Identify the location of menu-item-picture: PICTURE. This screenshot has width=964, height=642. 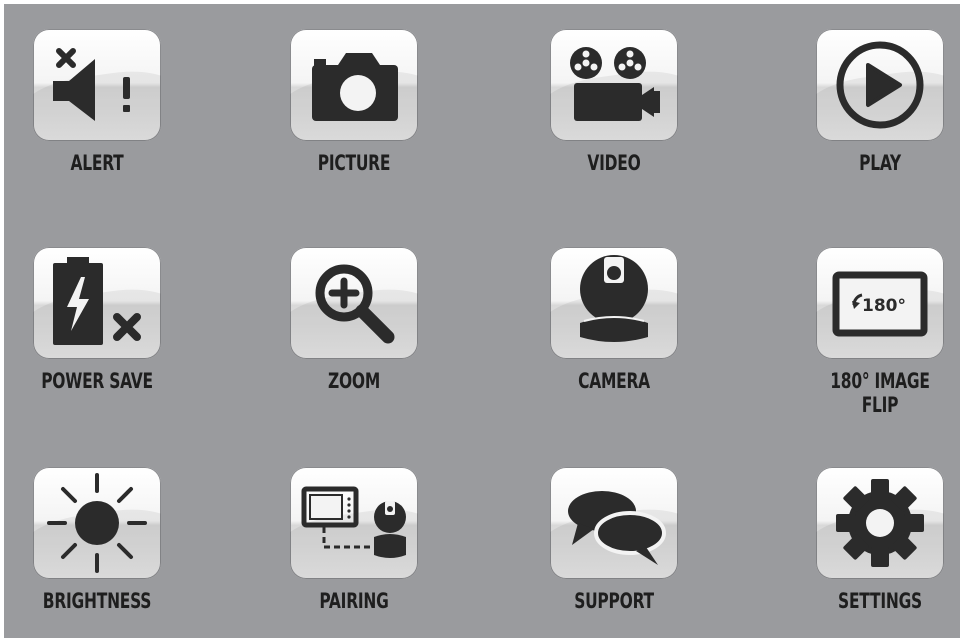
(354, 102).